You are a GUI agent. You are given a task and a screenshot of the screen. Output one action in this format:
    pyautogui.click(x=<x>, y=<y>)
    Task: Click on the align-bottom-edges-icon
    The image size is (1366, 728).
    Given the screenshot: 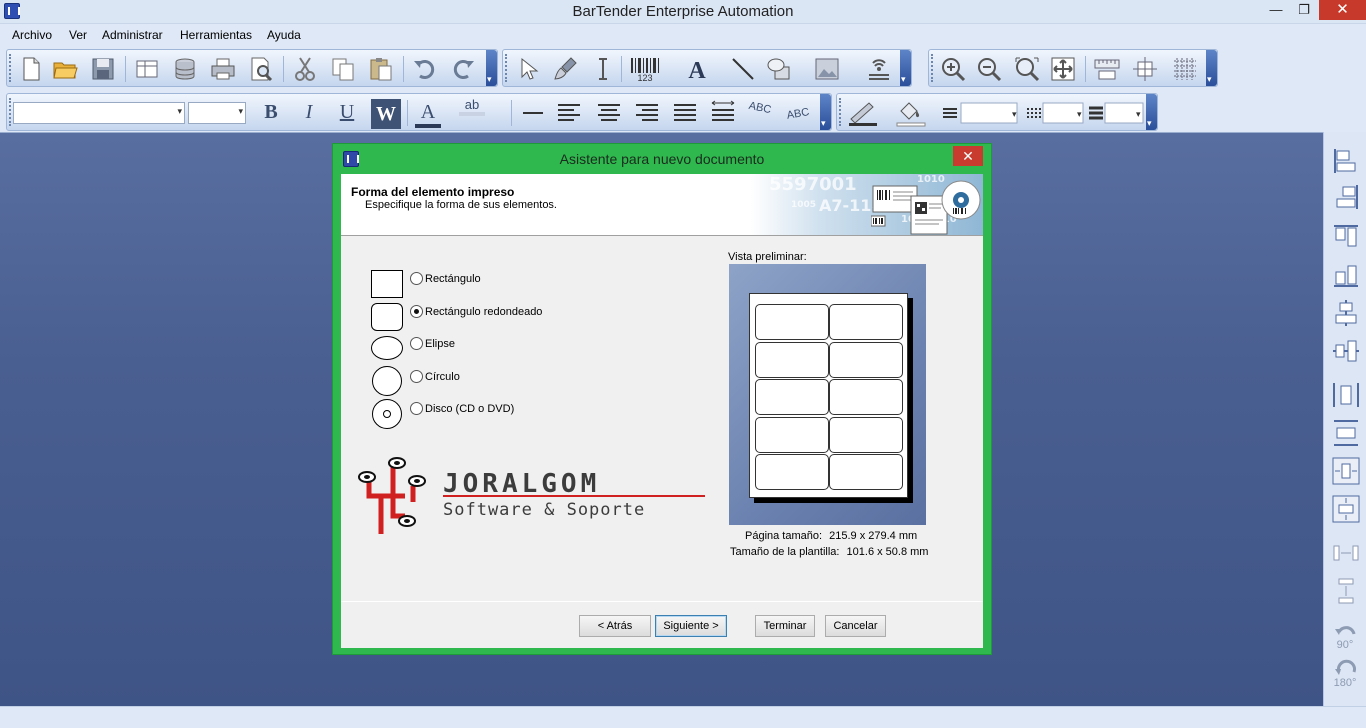 What is the action you would take?
    pyautogui.click(x=1346, y=275)
    